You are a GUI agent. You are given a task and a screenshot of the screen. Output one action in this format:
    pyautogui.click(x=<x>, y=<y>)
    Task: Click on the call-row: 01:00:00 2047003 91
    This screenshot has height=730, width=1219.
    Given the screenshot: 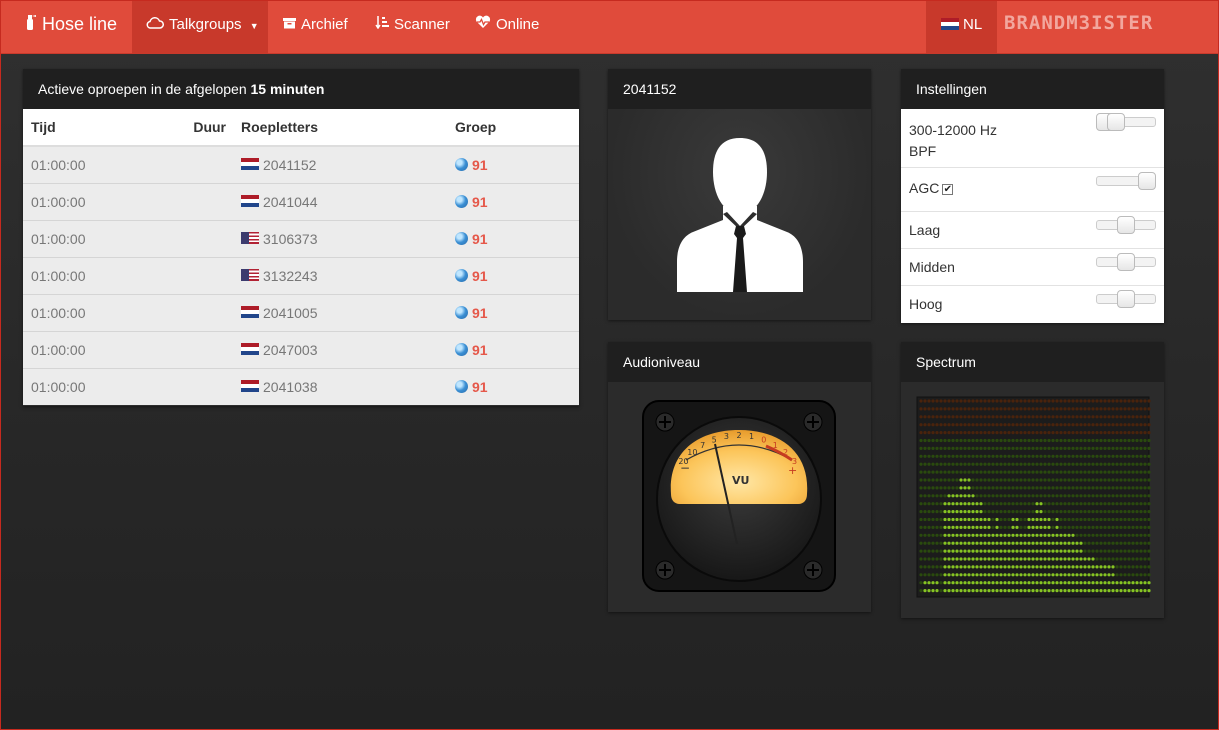 What is the action you would take?
    pyautogui.click(x=301, y=349)
    